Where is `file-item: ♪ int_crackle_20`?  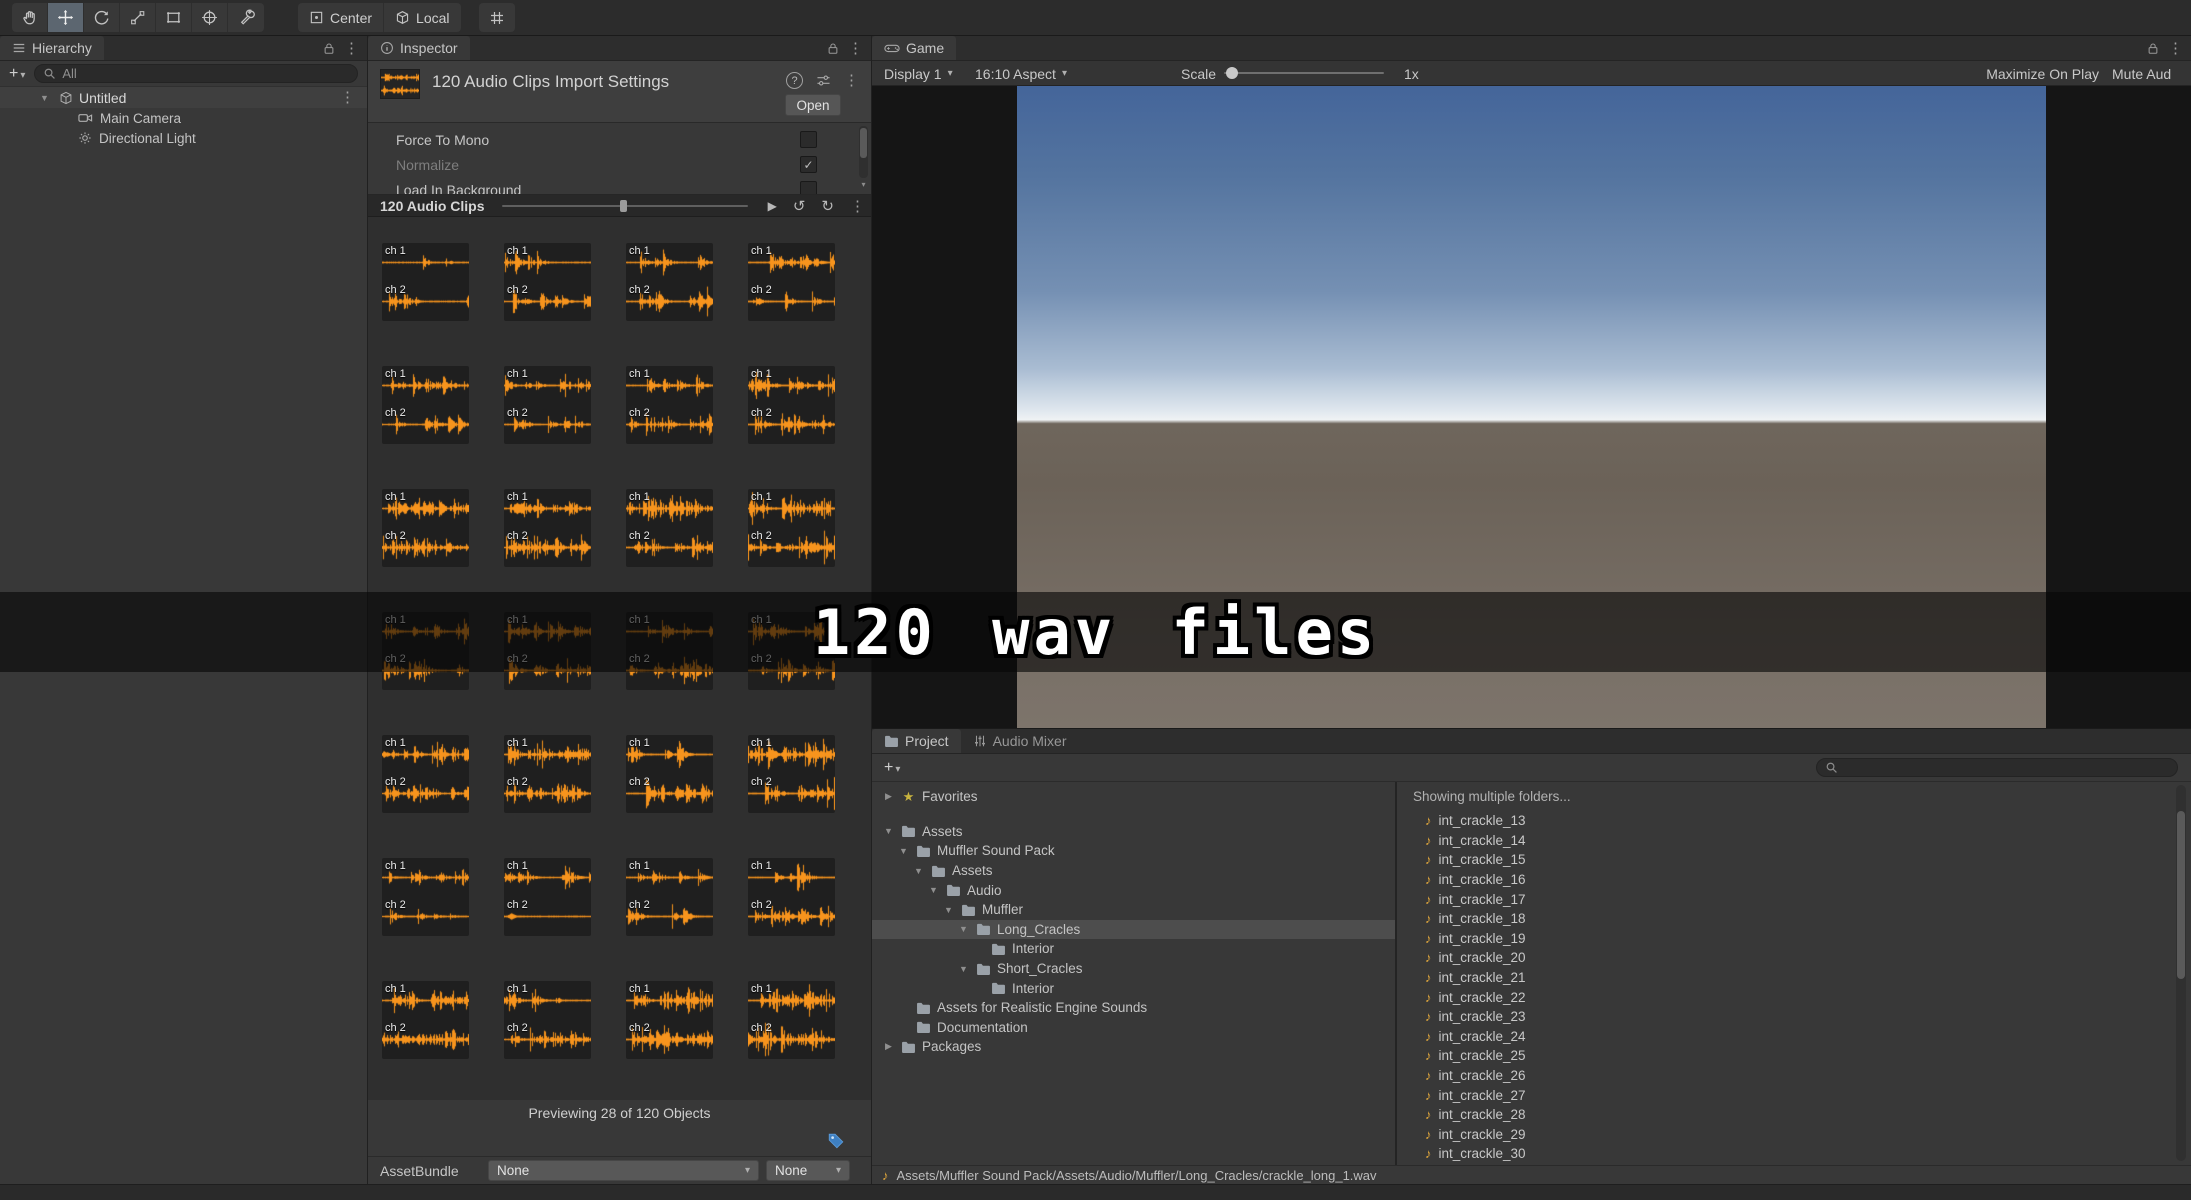 file-item: ♪ int_crackle_20 is located at coordinates (1782, 958).